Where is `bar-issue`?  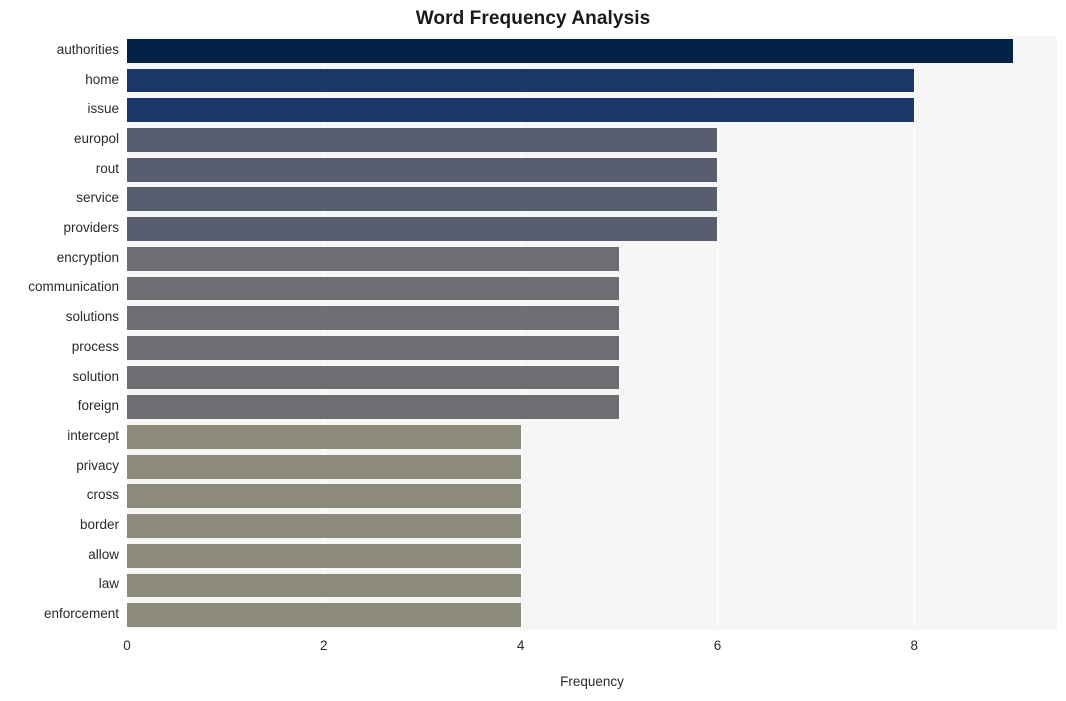
bar-issue is located at coordinates (521, 110).